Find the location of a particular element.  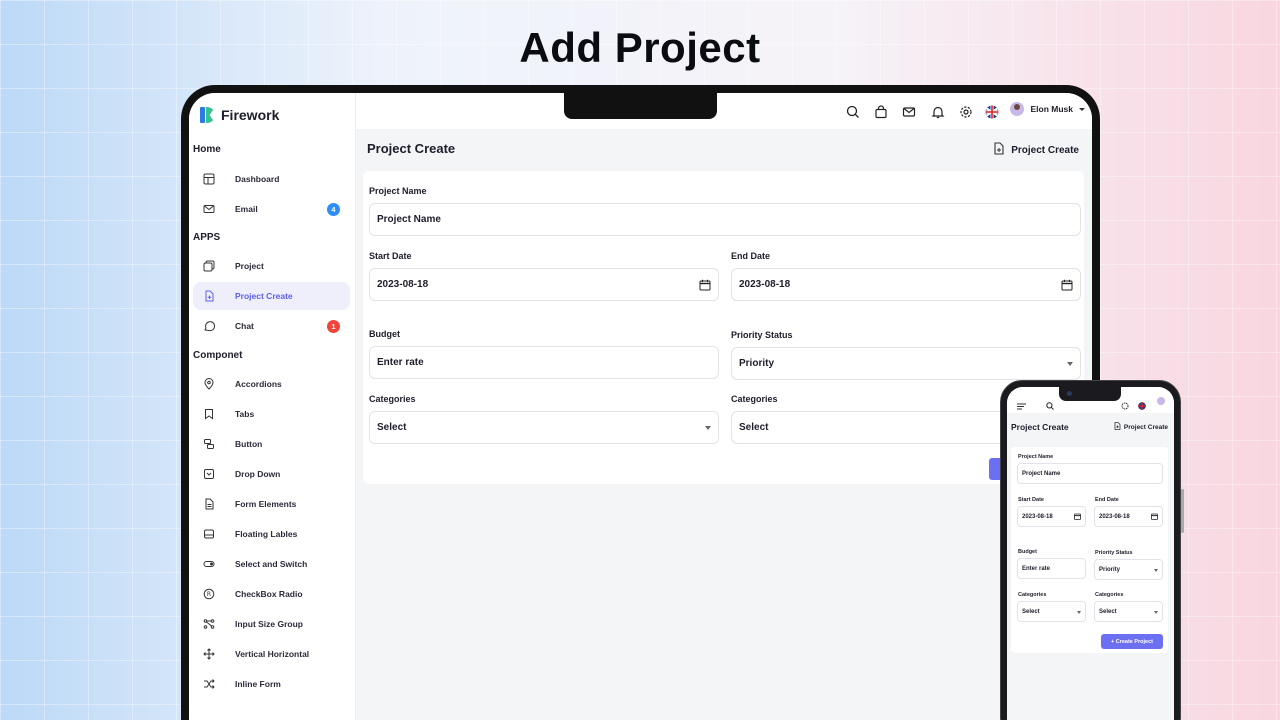

map-pin-icon is located at coordinates (209, 384).